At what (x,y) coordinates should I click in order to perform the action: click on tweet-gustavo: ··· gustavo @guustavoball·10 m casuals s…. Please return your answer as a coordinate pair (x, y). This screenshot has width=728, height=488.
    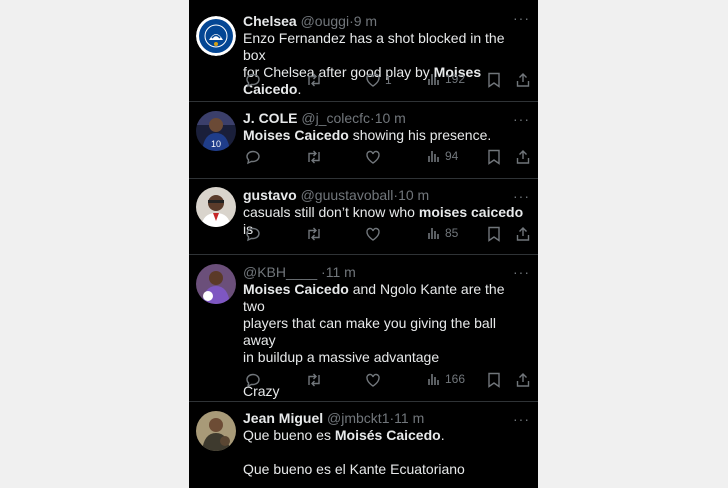
    Looking at the image, I should click on (363, 216).